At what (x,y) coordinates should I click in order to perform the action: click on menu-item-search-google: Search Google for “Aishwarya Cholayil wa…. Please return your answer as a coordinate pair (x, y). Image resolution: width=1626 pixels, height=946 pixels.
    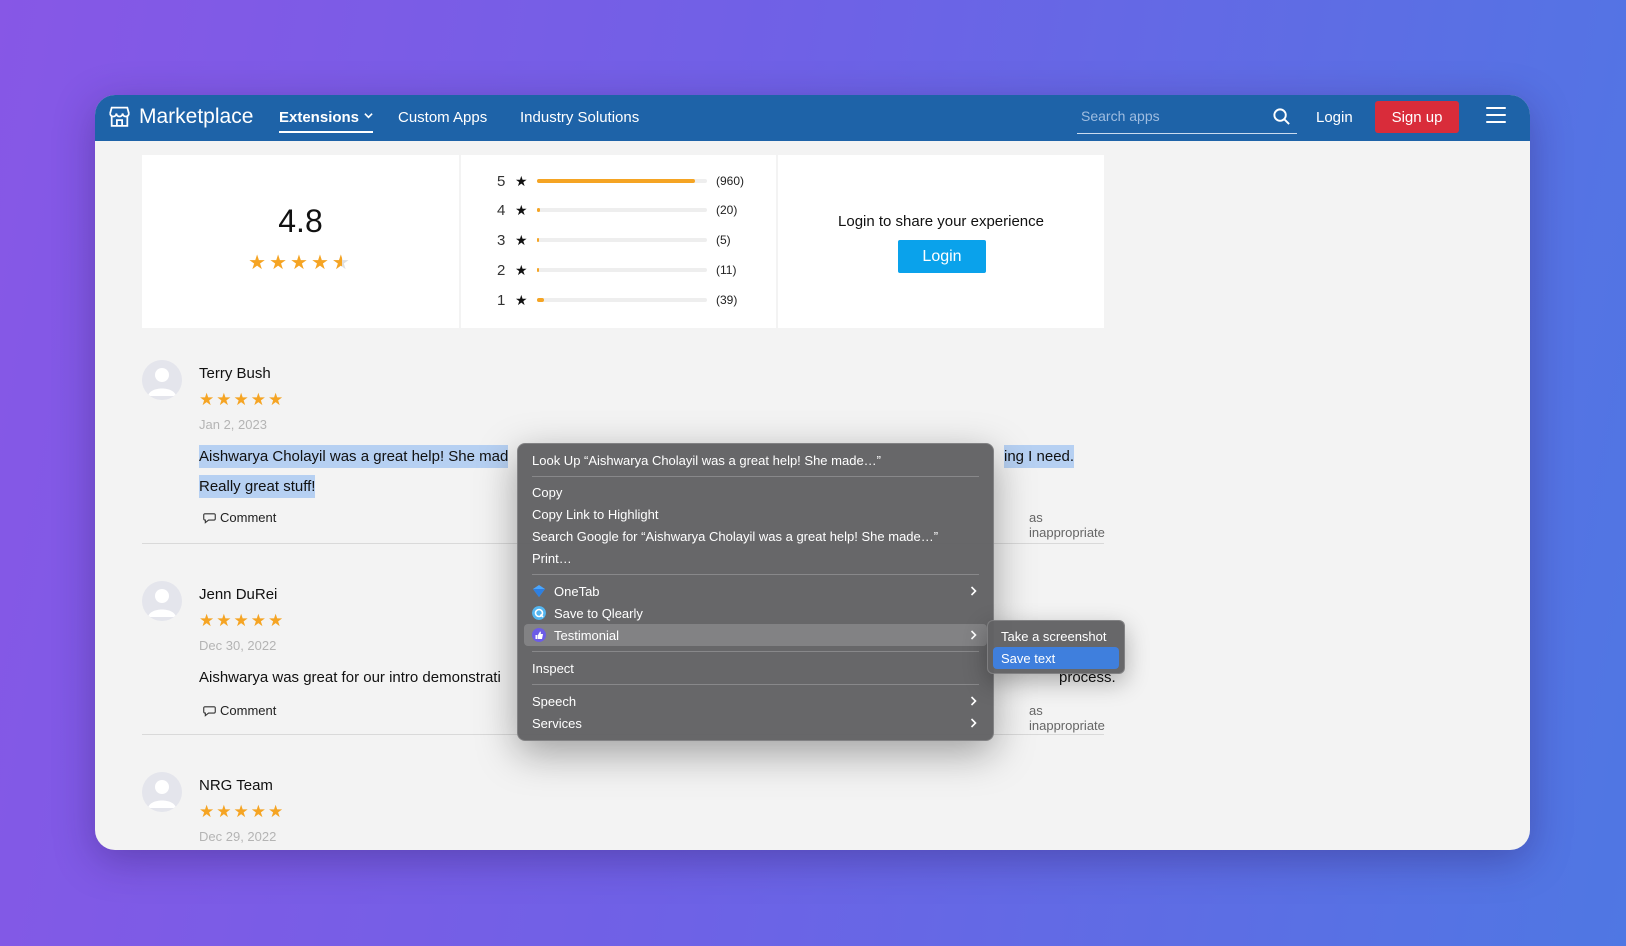
    Looking at the image, I should click on (755, 536).